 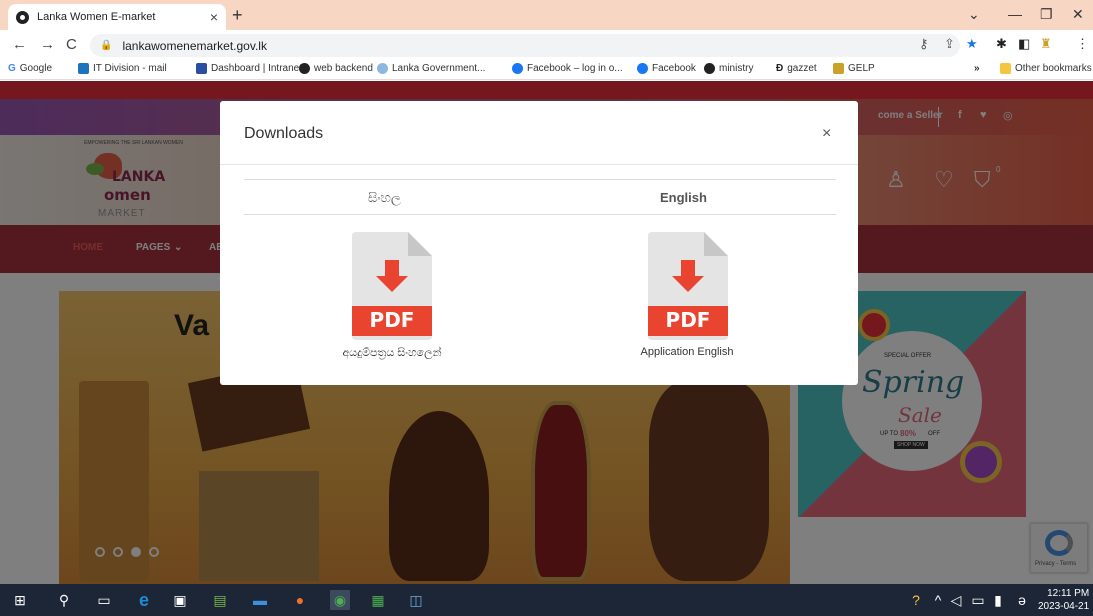 I want to click on tray-chevron-up-icon: ^, so click(x=938, y=600).